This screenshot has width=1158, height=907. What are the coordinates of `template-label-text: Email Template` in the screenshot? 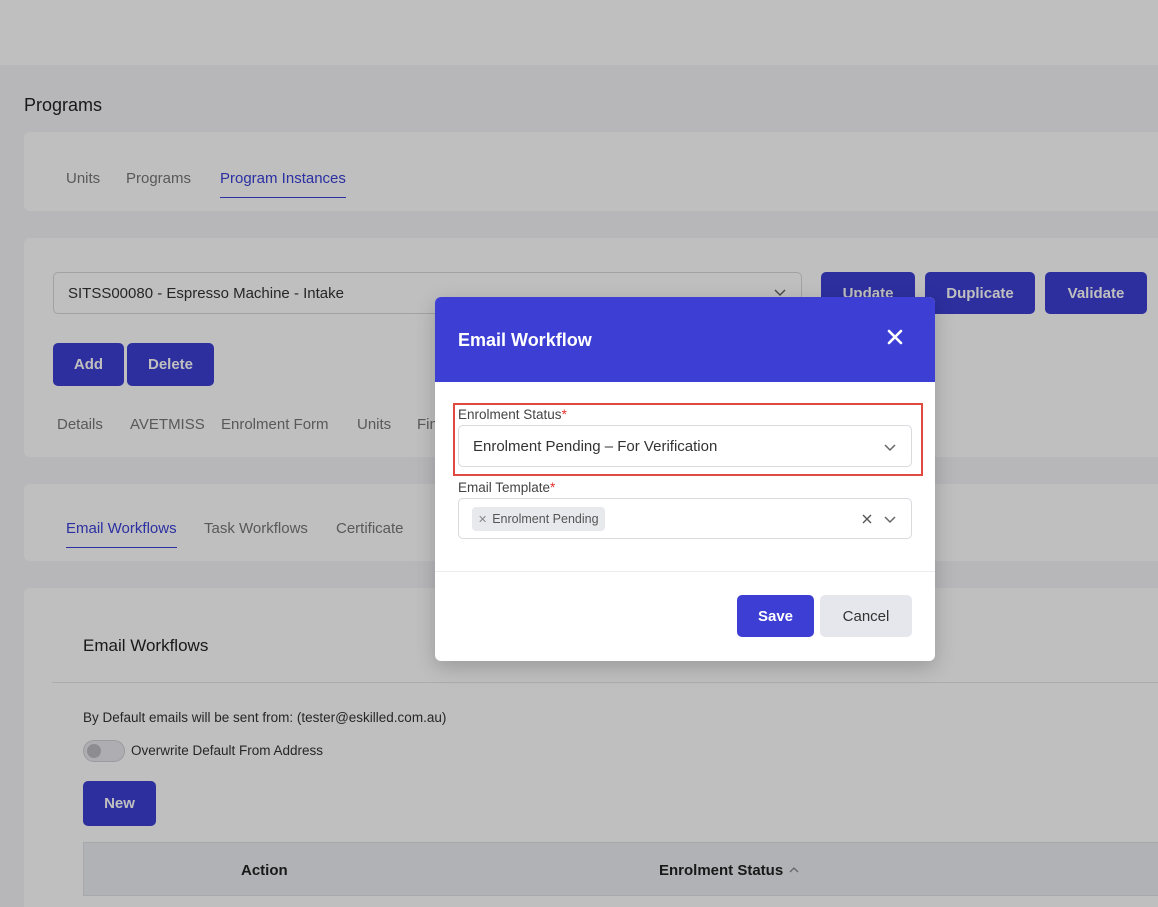 It's located at (504, 487).